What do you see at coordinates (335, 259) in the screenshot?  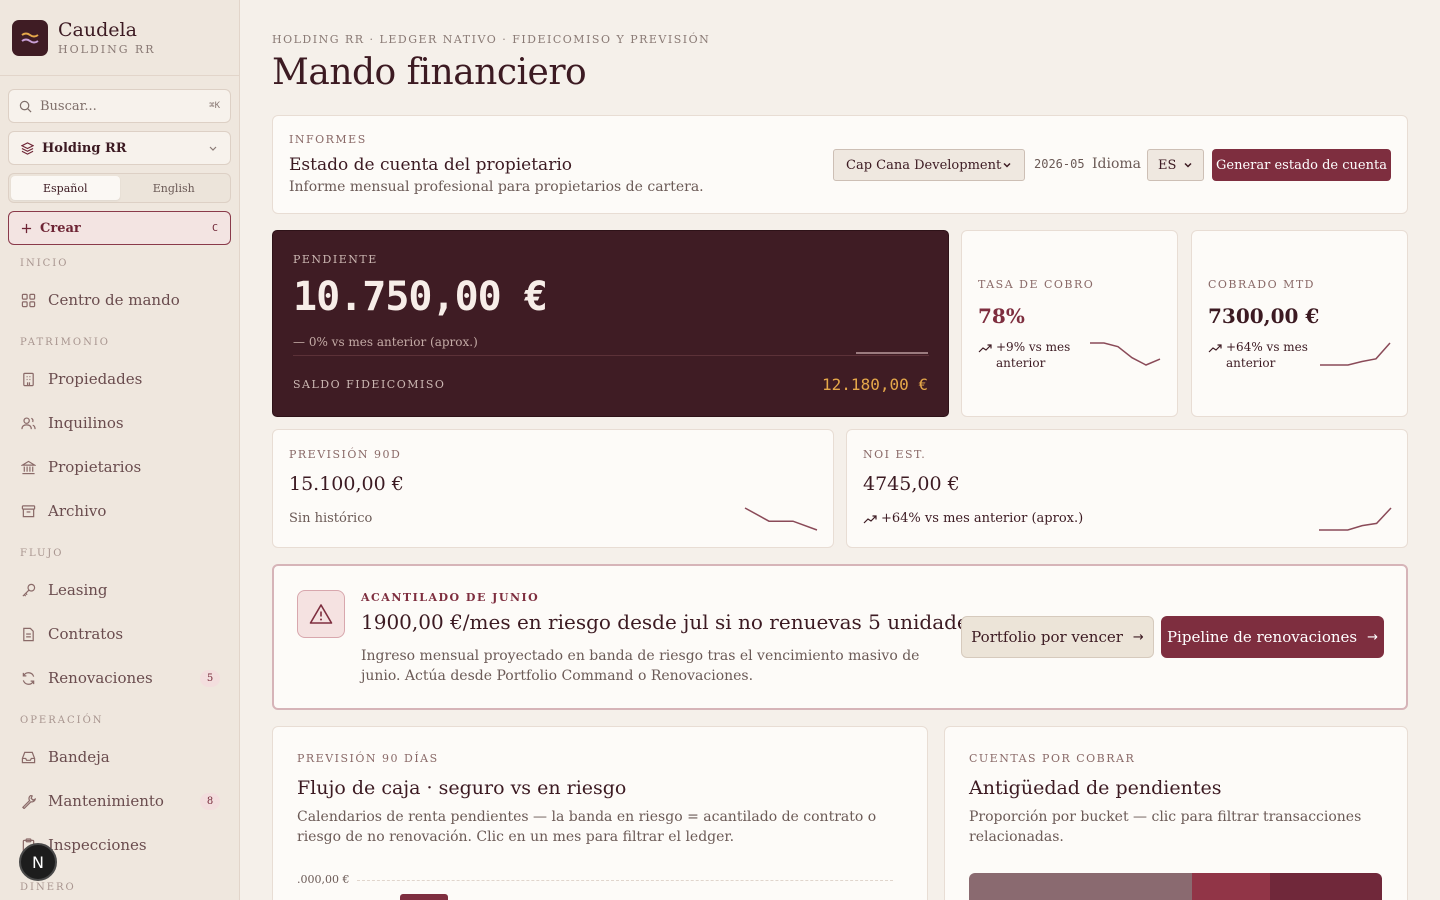 I see `pending-label: PENDIENTE` at bounding box center [335, 259].